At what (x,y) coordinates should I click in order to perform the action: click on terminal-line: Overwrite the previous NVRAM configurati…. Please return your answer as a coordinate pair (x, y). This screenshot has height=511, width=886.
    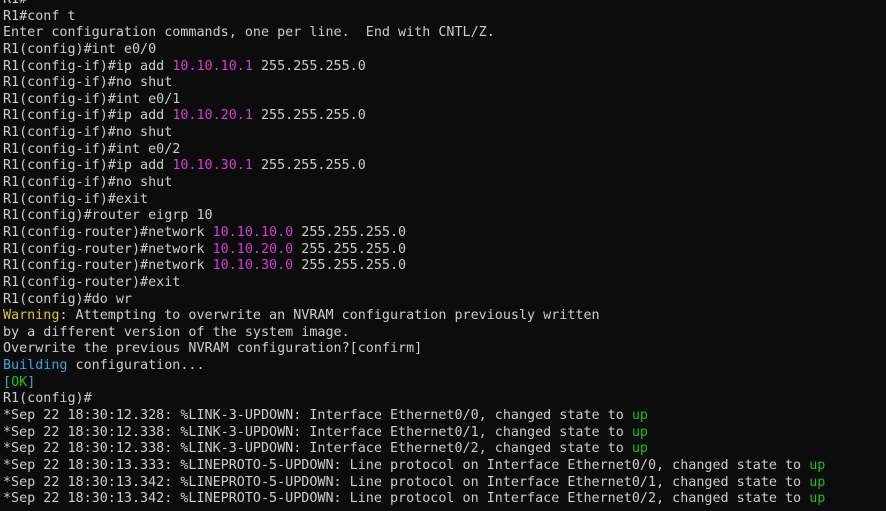
    Looking at the image, I should click on (443, 349).